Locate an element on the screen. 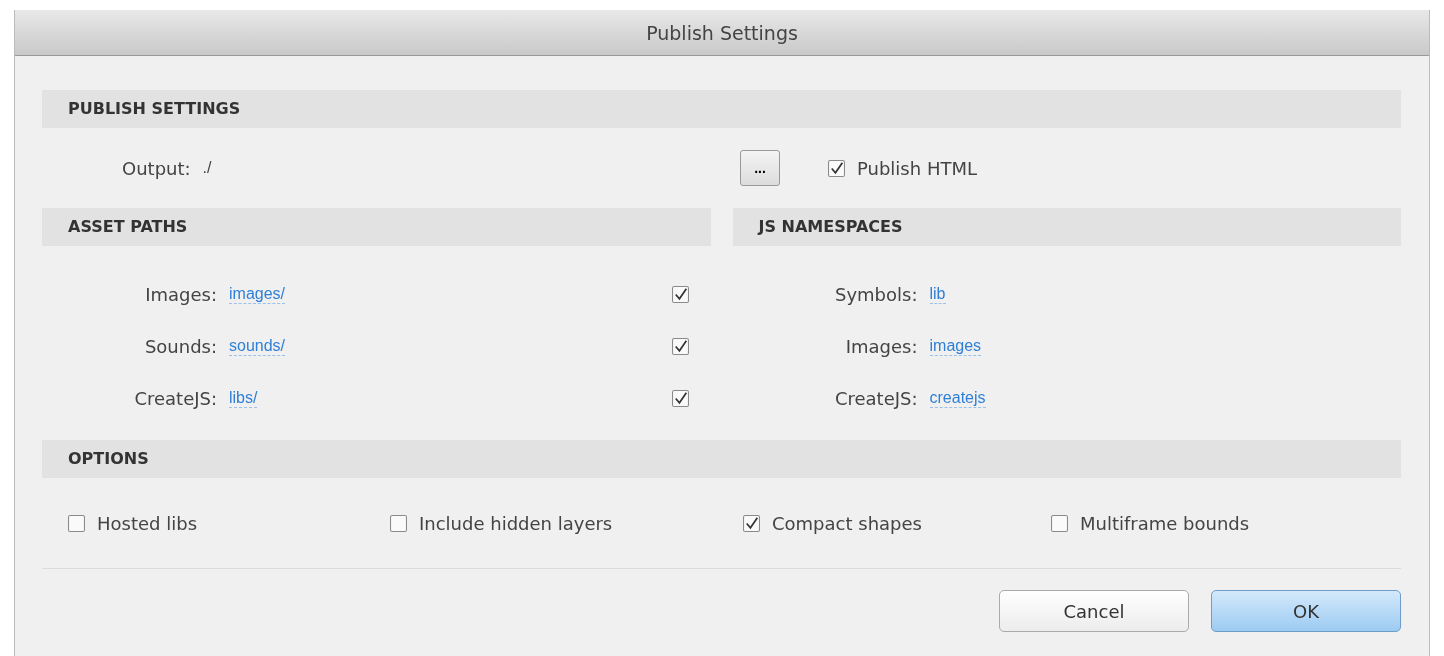 The width and height of the screenshot is (1444, 656). checkbox-label: Publish HTML is located at coordinates (917, 168).